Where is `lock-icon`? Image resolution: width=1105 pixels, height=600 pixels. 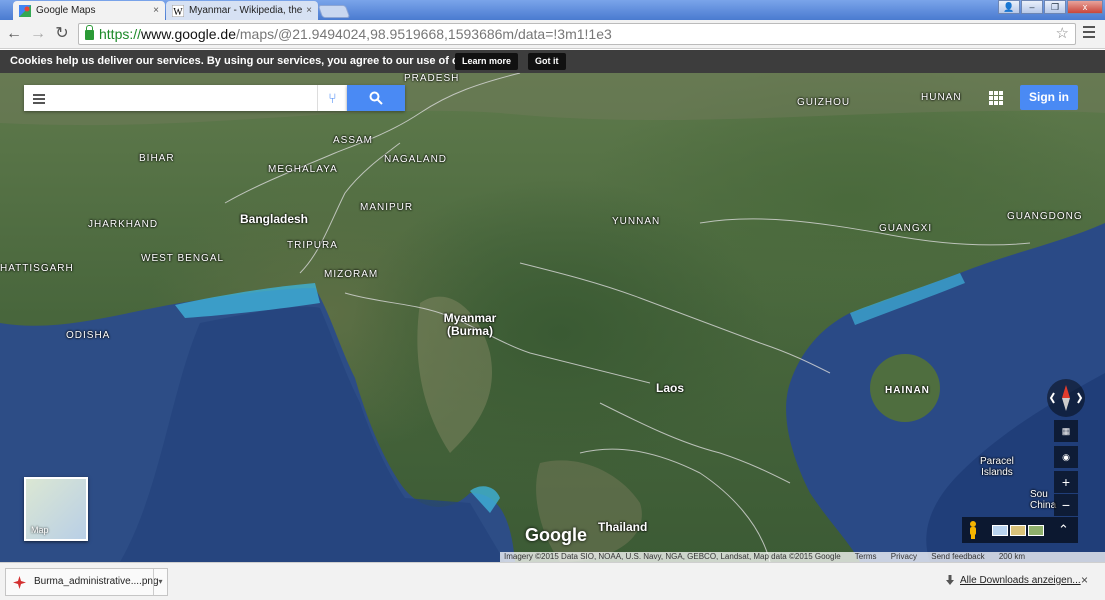
lock-icon is located at coordinates (89, 32).